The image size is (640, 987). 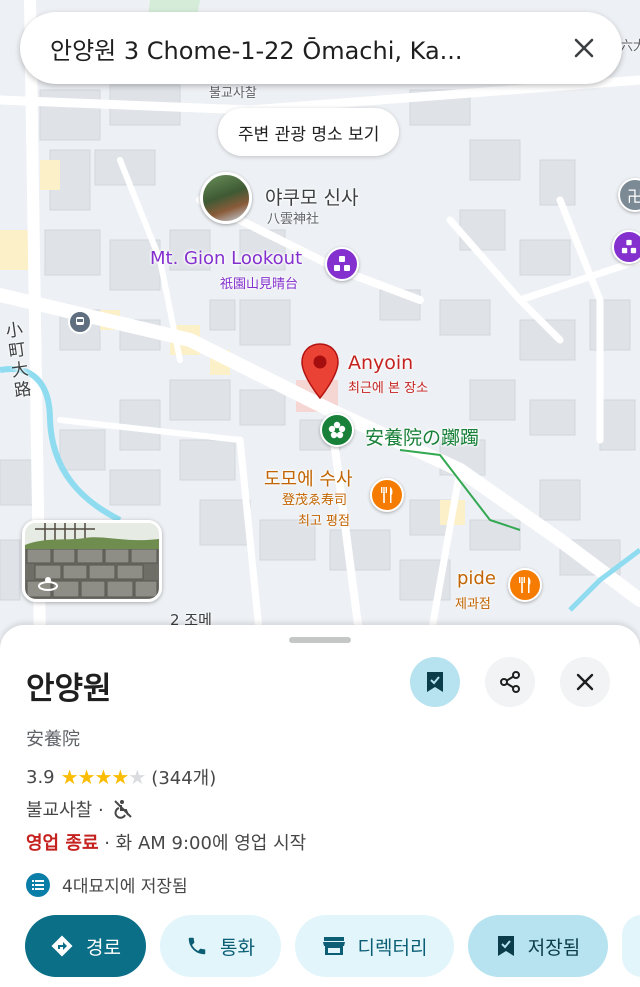 I want to click on directory-label: 디렉터리, so click(x=392, y=947).